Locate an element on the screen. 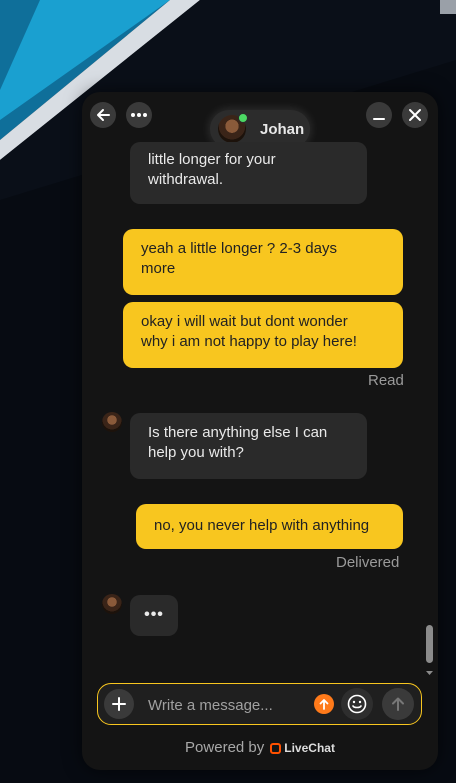  message-line: yeah a little longer ? 2-3 days is located at coordinates (239, 248).